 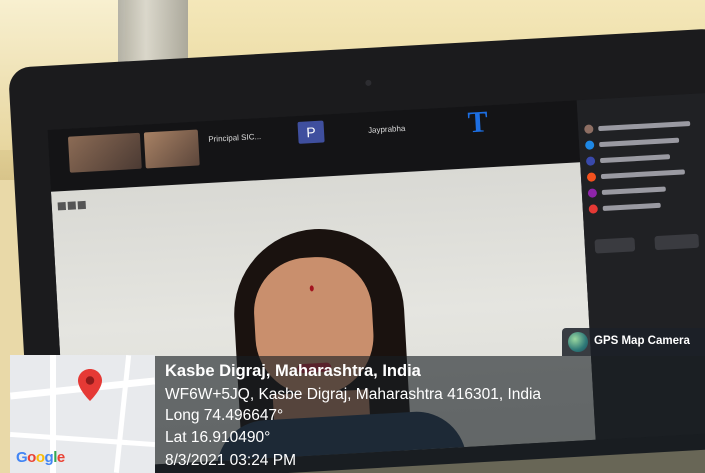 I want to click on participant-name: Jayprabha, so click(x=386, y=129).